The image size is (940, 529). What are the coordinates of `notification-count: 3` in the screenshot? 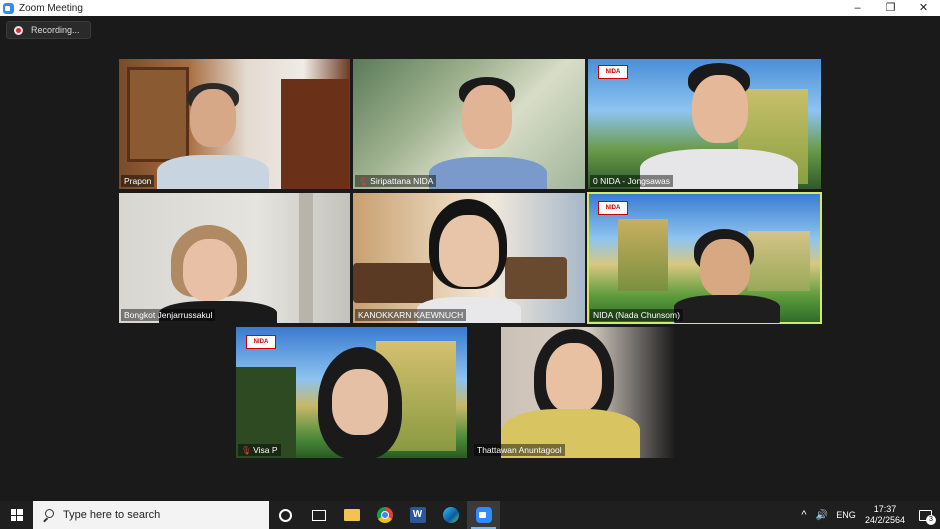 It's located at (931, 520).